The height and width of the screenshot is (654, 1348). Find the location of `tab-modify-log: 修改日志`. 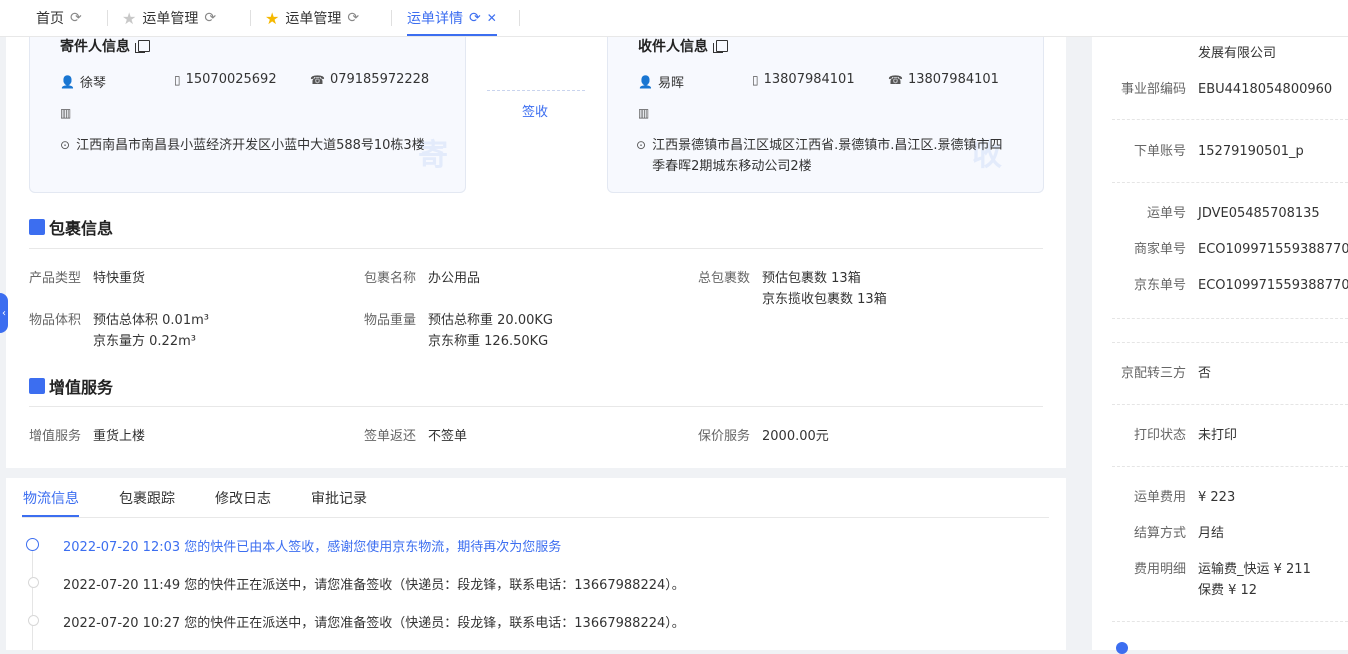

tab-modify-log: 修改日志 is located at coordinates (243, 498).